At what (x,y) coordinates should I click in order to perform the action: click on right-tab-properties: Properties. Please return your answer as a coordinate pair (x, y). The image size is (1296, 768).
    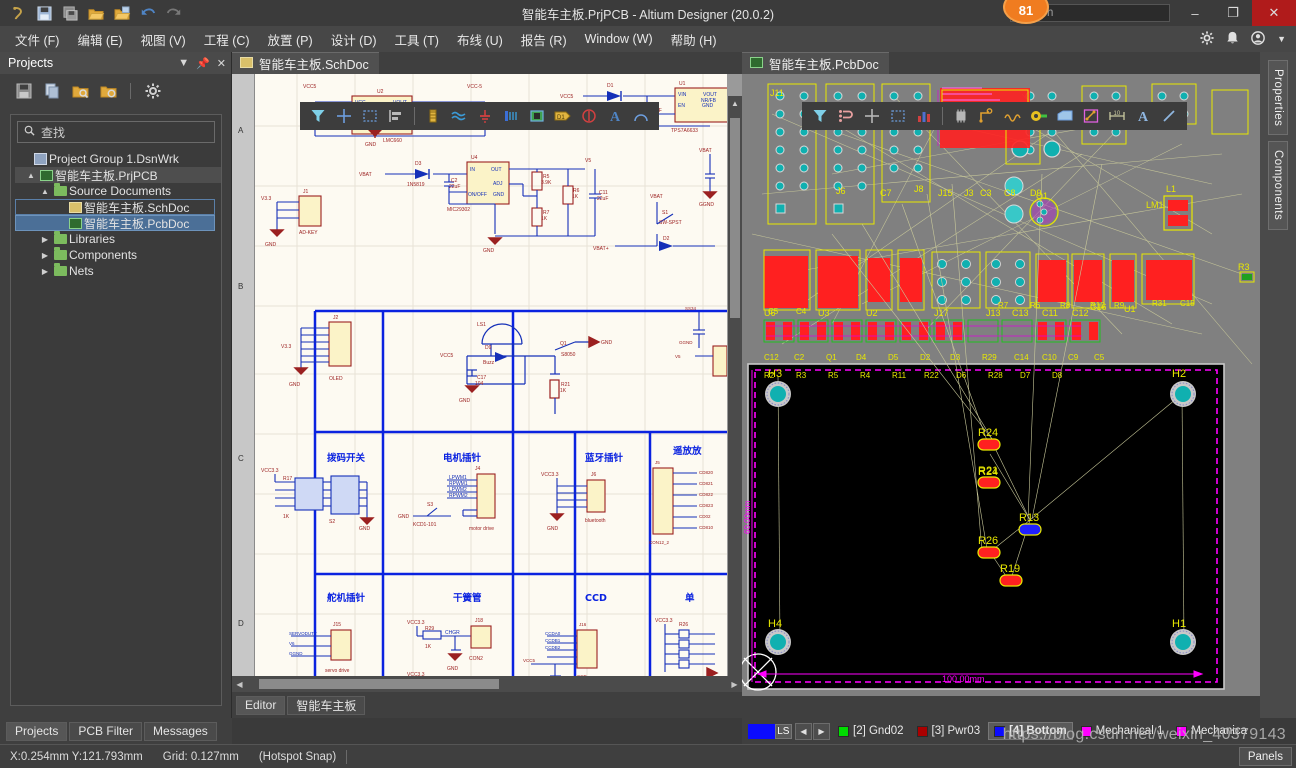
    Looking at the image, I should click on (1278, 98).